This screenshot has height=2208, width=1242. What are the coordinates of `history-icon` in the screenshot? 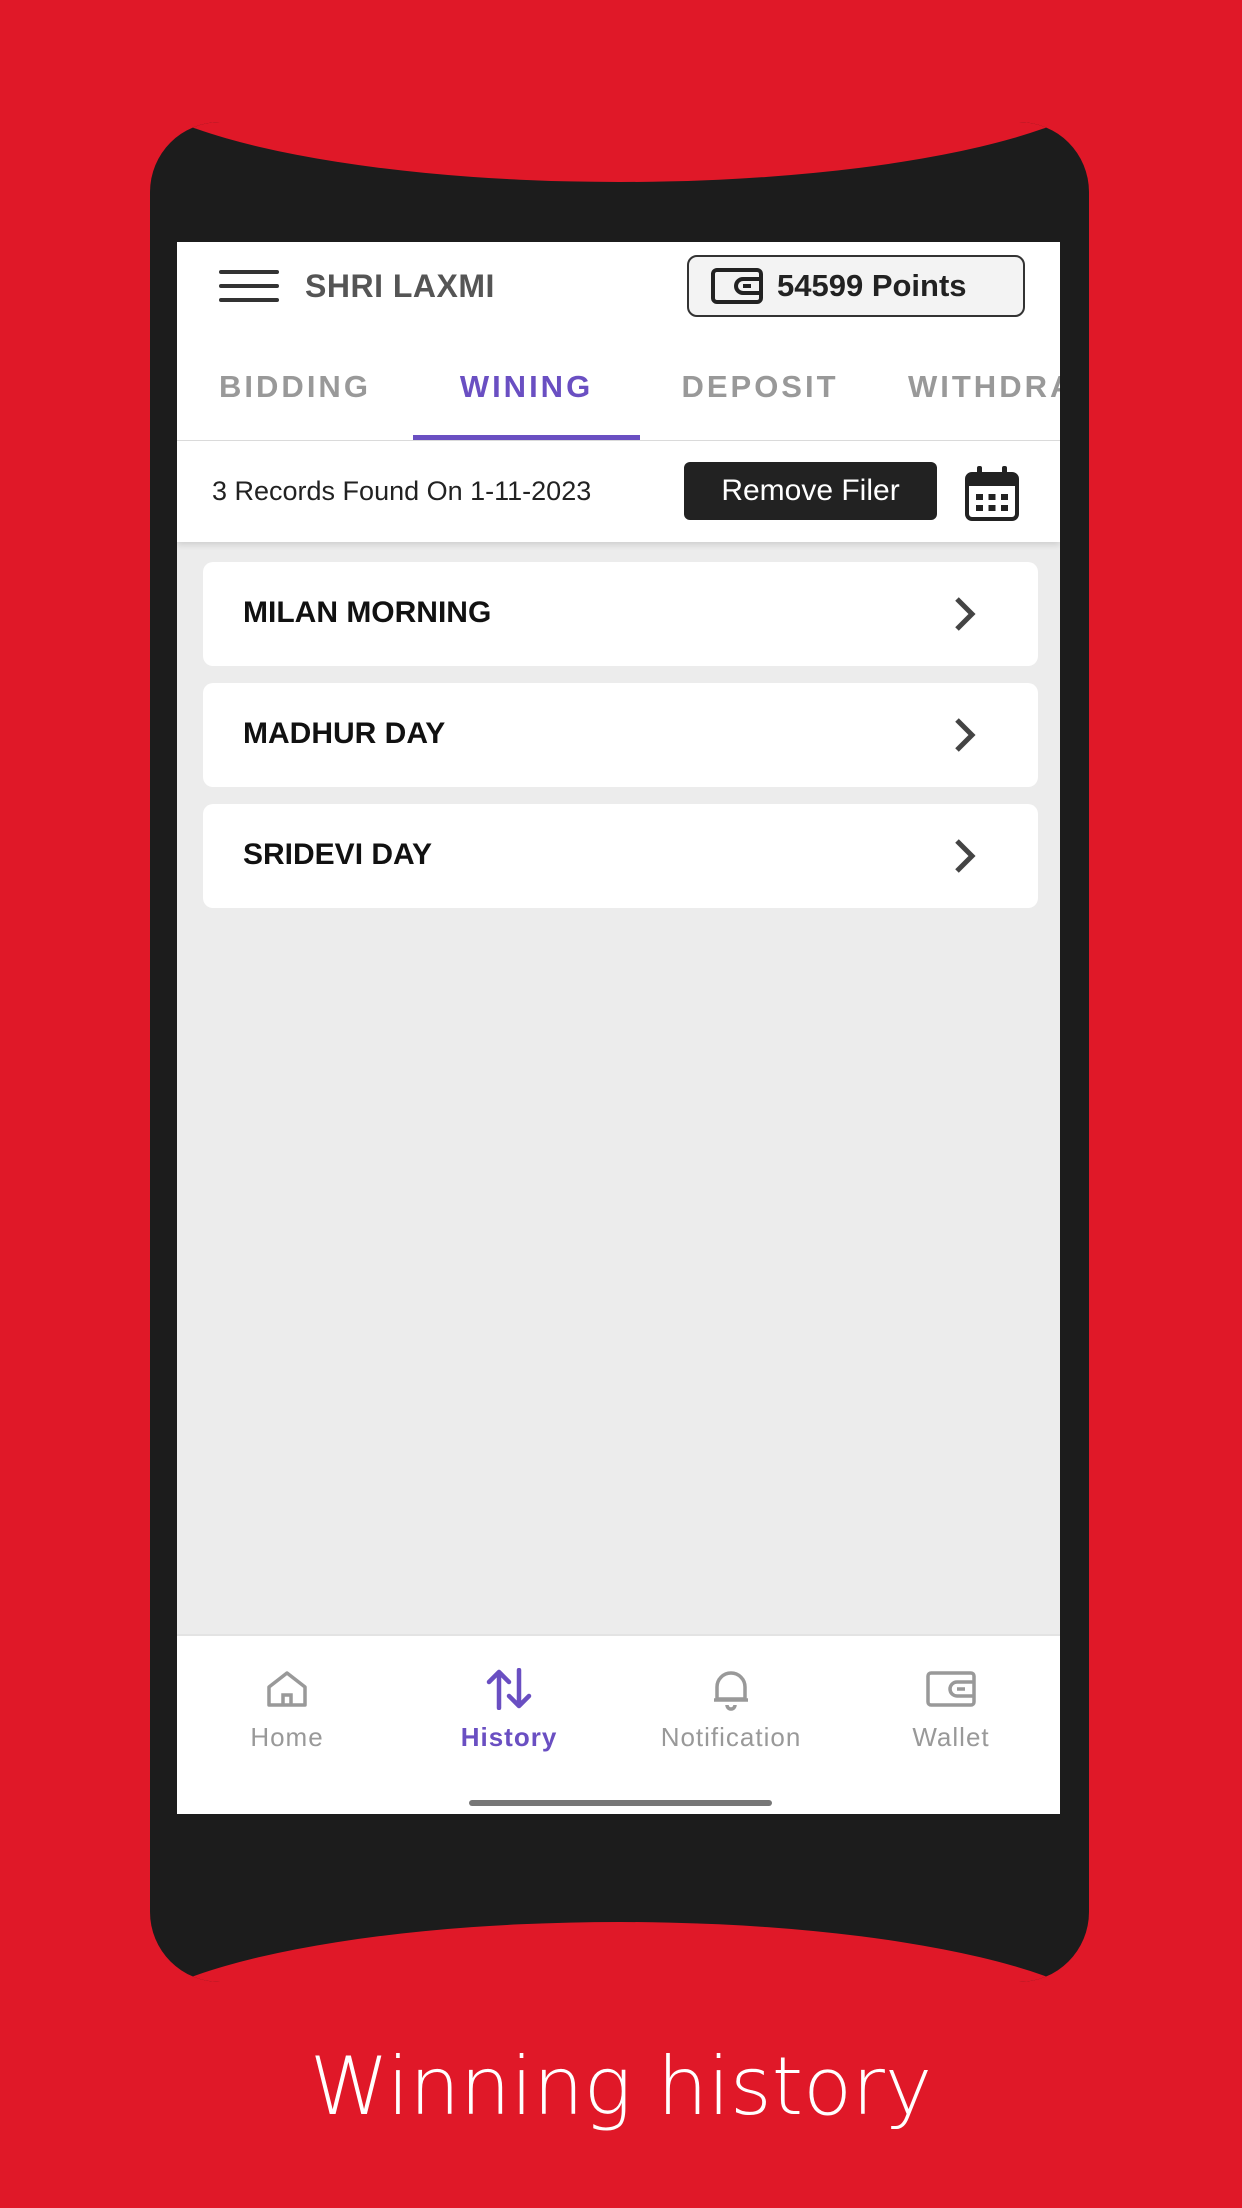 It's located at (509, 1689).